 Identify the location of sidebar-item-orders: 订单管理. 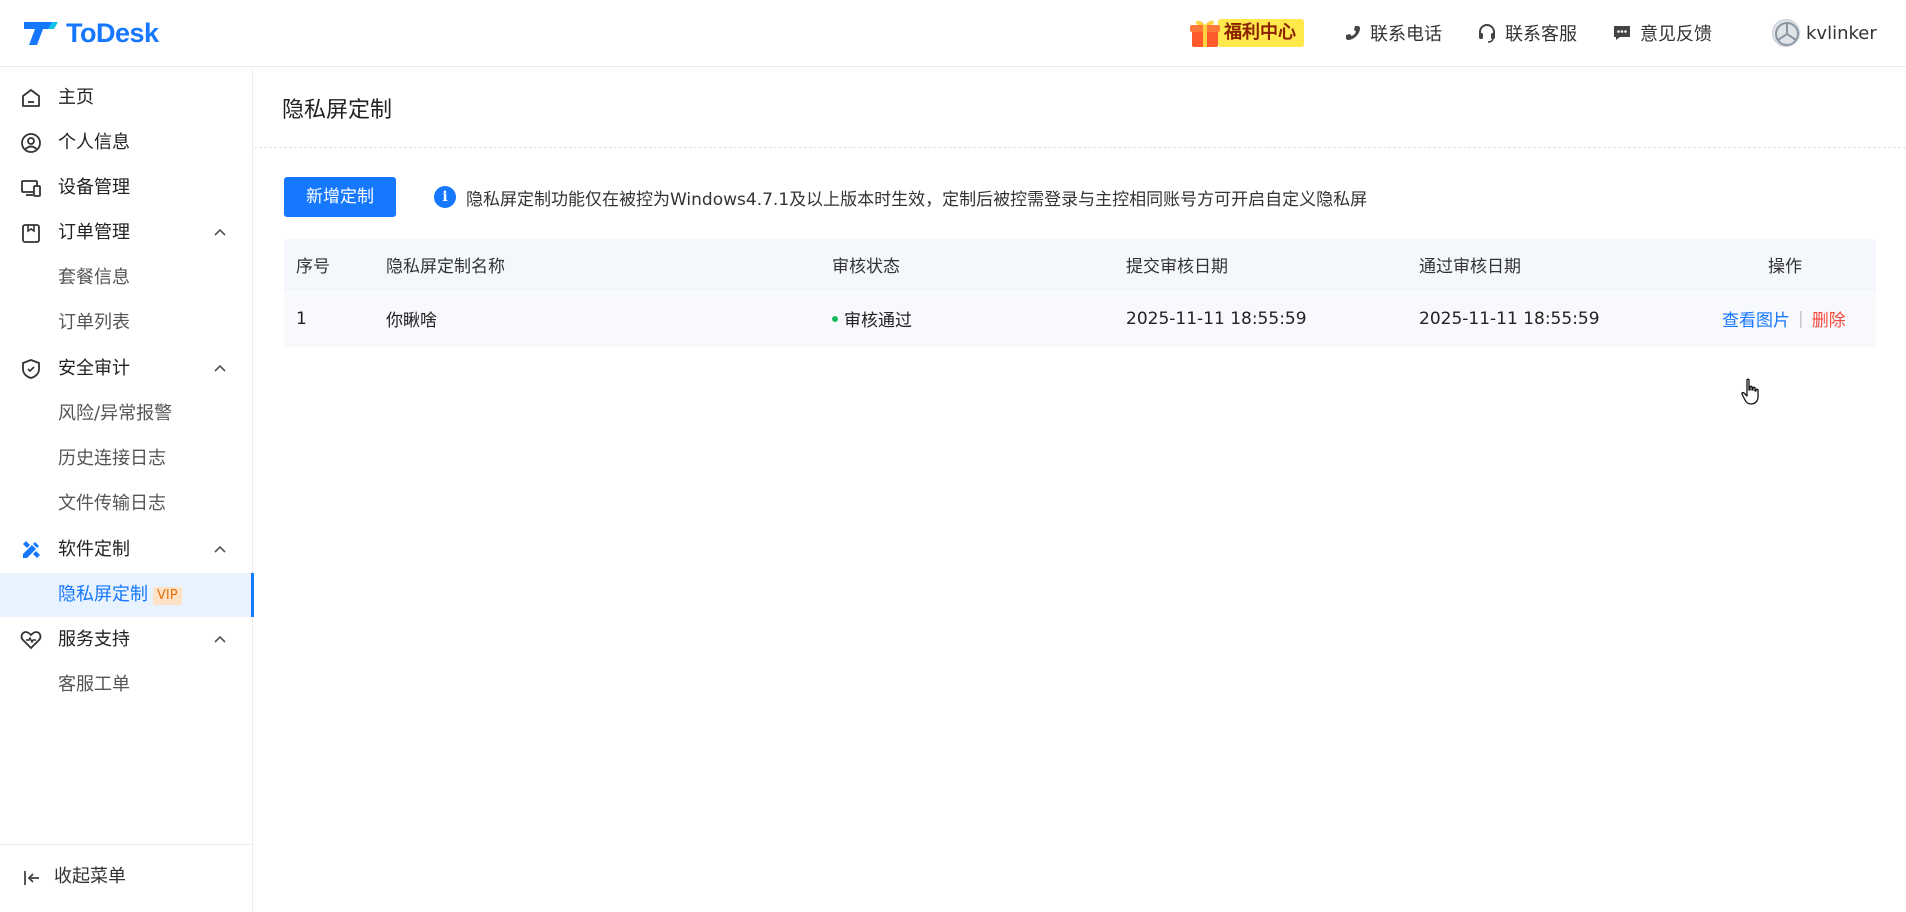
(126, 233).